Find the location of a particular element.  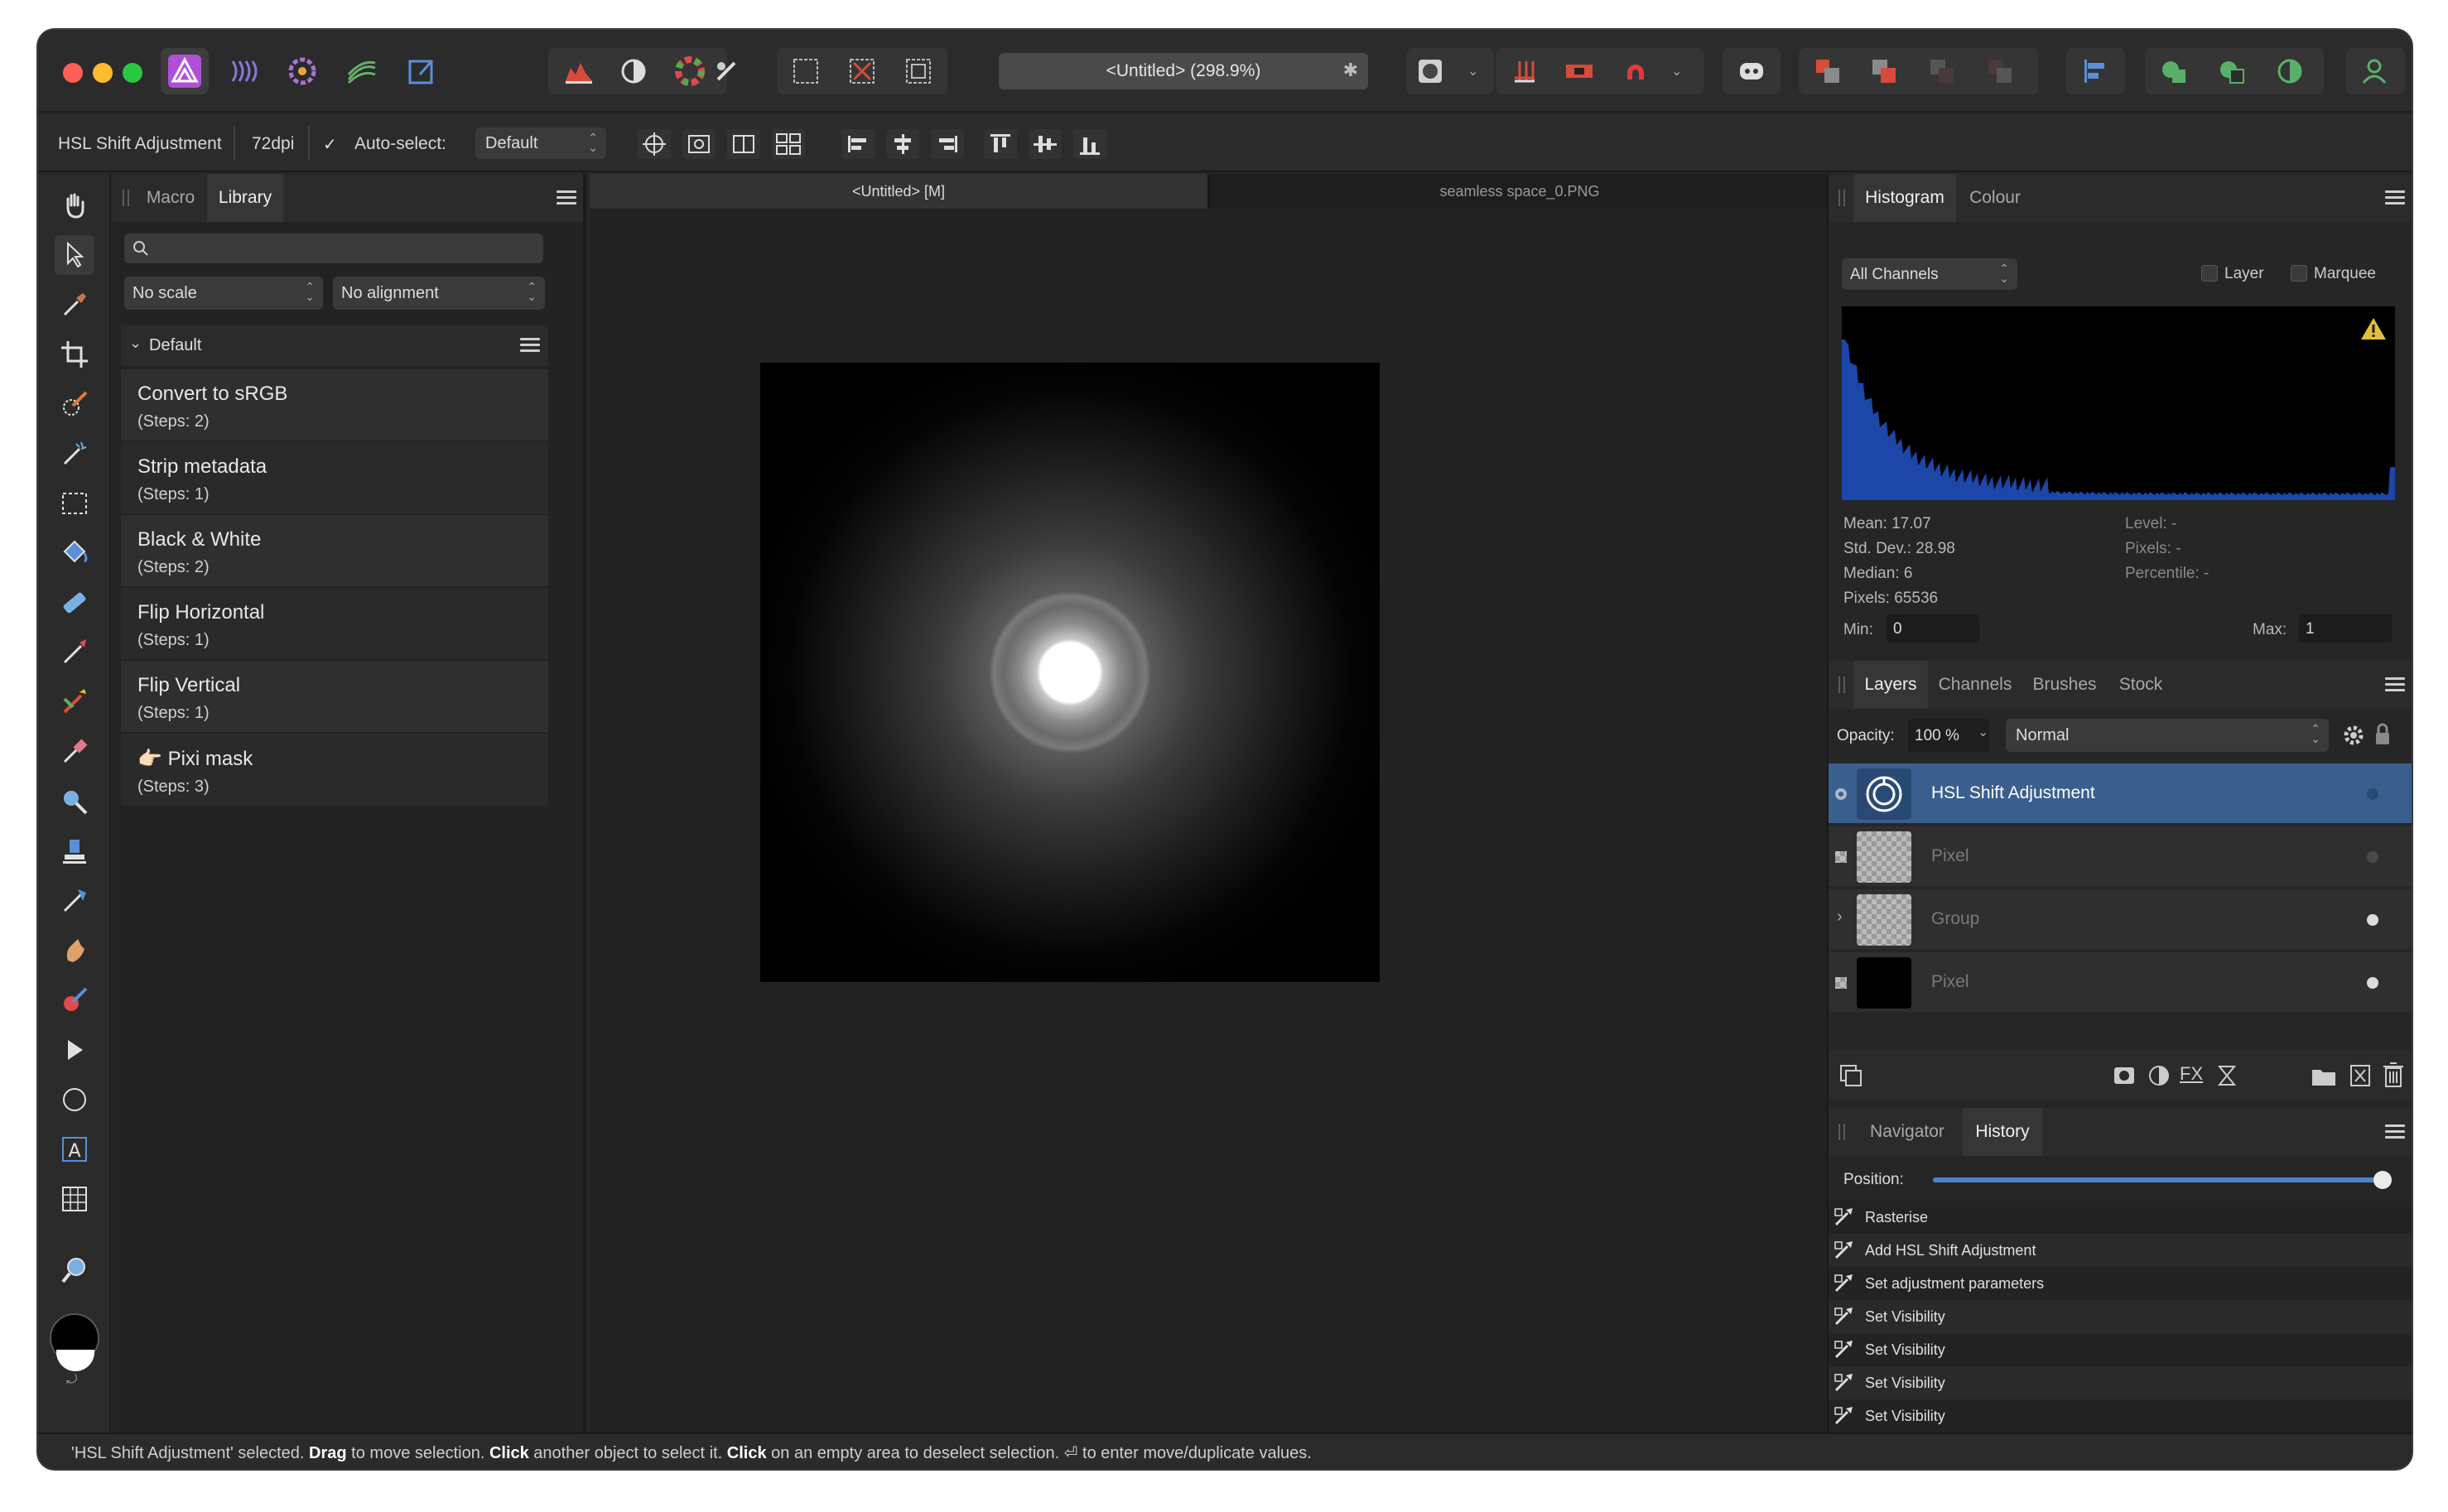

force-pixel-alignment-icon is located at coordinates (1579, 71).